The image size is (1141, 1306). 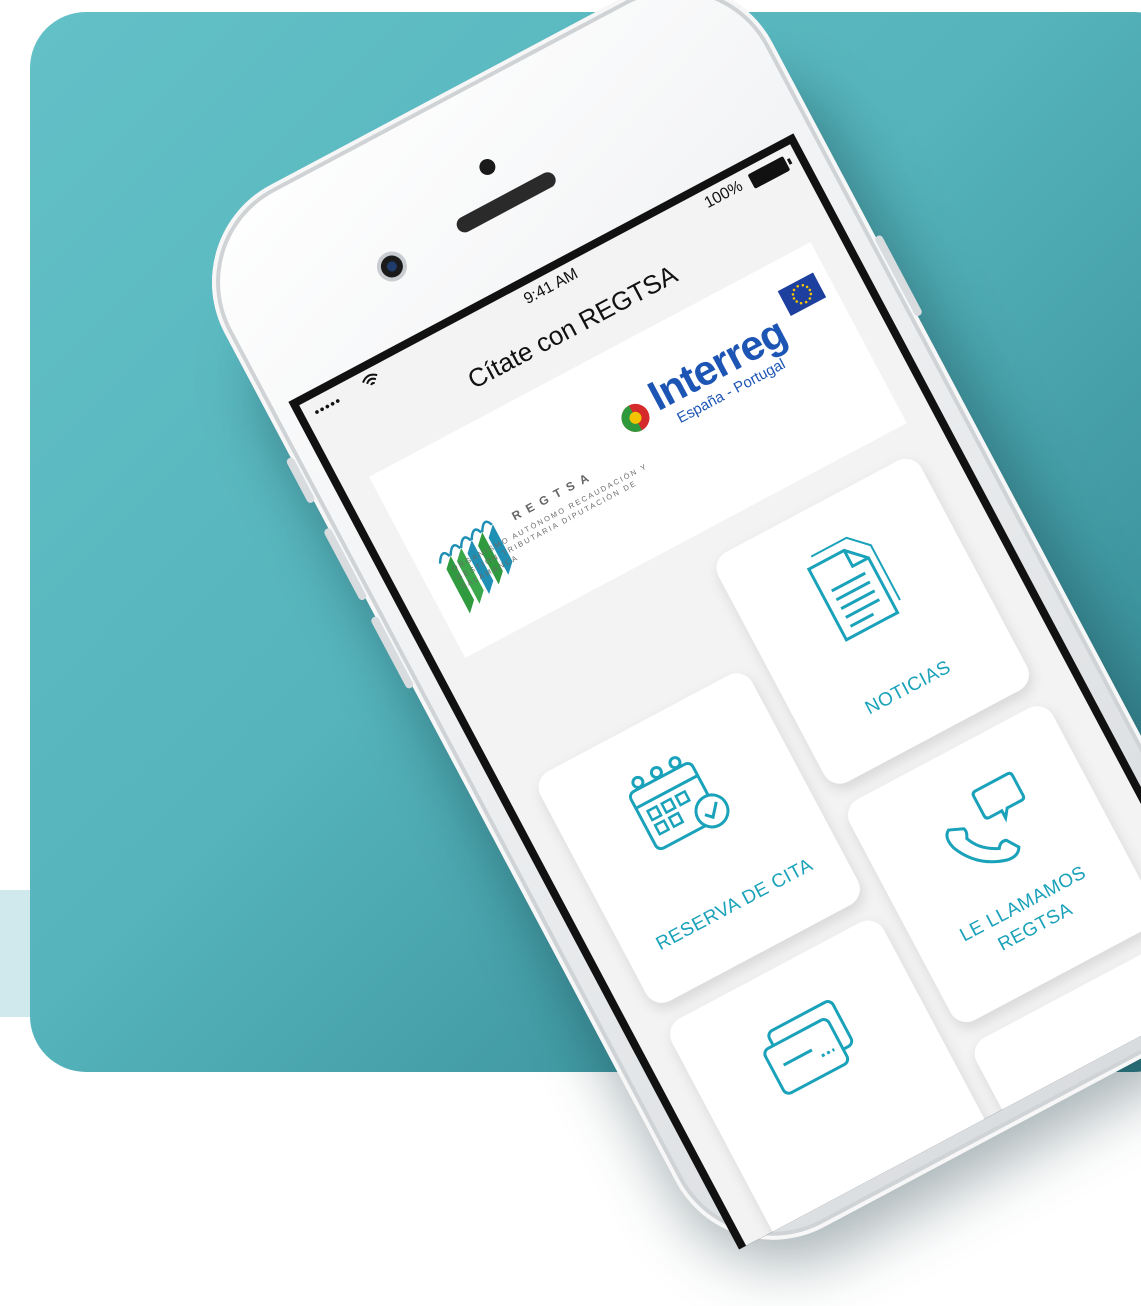 I want to click on eu-flag-icon, so click(x=802, y=294).